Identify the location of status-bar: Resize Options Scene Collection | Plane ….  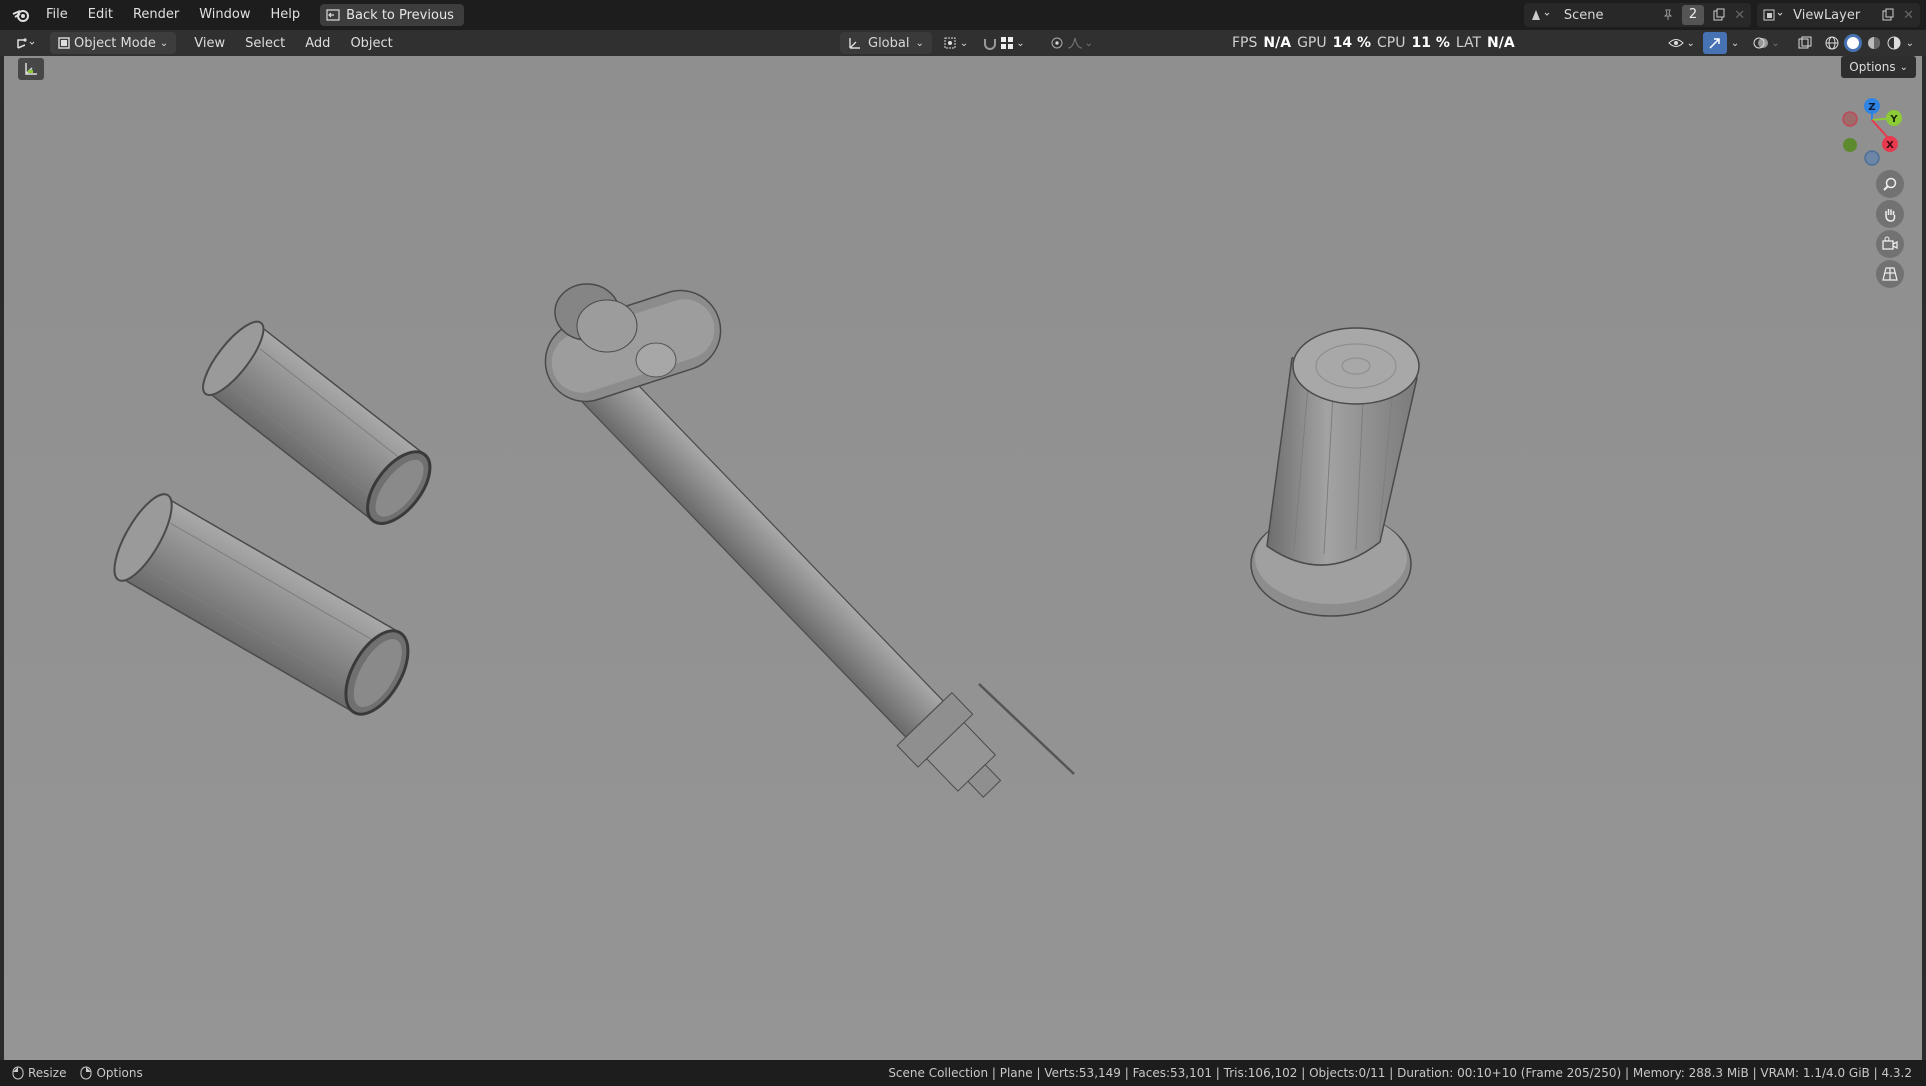
(963, 1073).